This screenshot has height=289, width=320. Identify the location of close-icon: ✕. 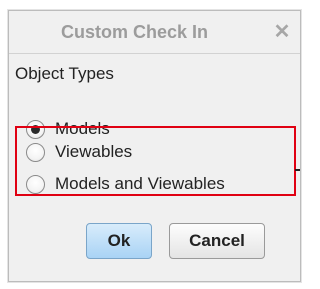
(282, 31).